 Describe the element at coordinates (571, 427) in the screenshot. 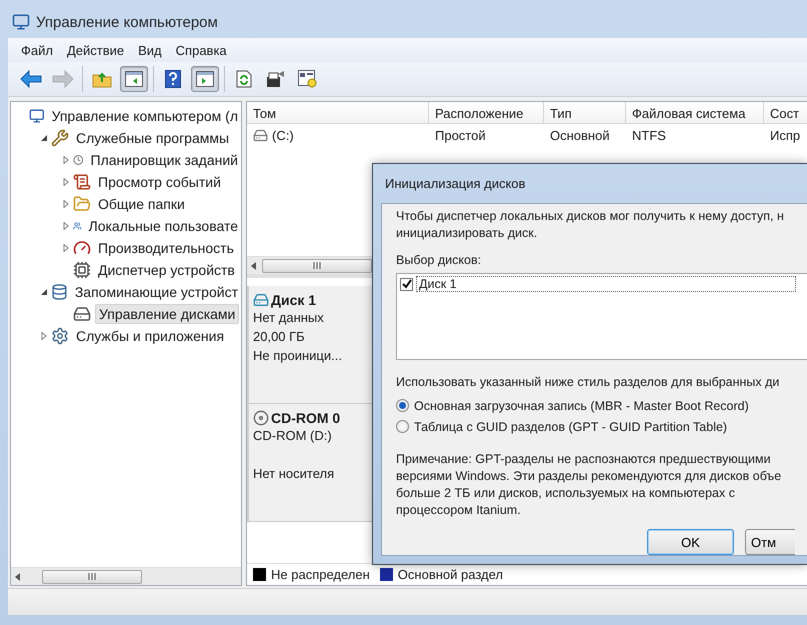

I see `radio-label: Таблица с GUID разделов (GPT - GUID Partition Table)` at that location.